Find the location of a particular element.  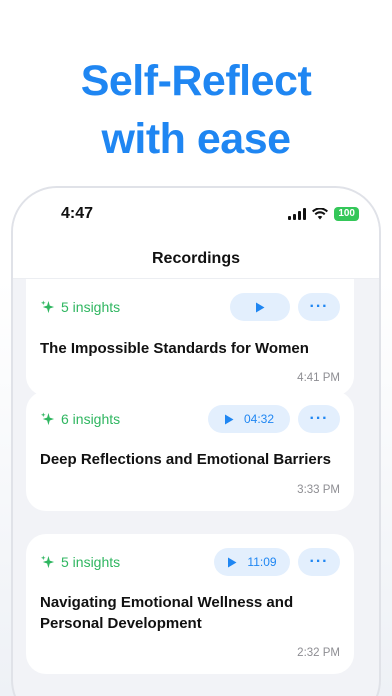

status-time: 4:47 is located at coordinates (77, 213).